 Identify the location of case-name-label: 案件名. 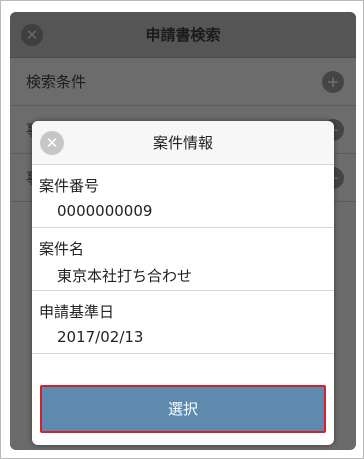
(62, 249).